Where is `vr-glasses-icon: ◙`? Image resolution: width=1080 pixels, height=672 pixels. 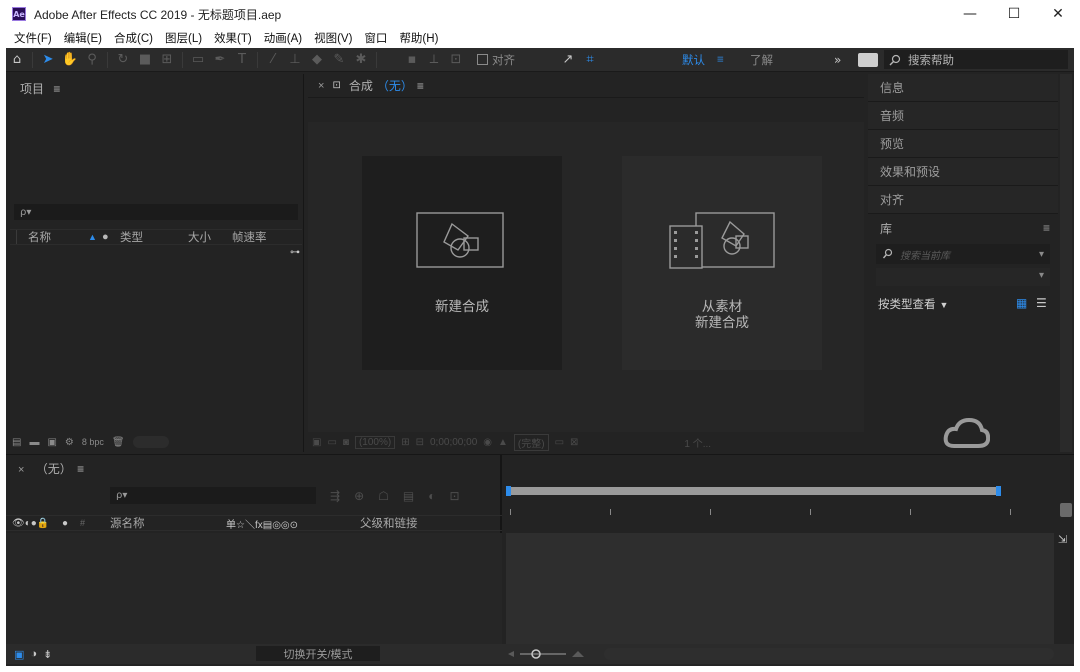
vr-glasses-icon: ◙ is located at coordinates (346, 442).